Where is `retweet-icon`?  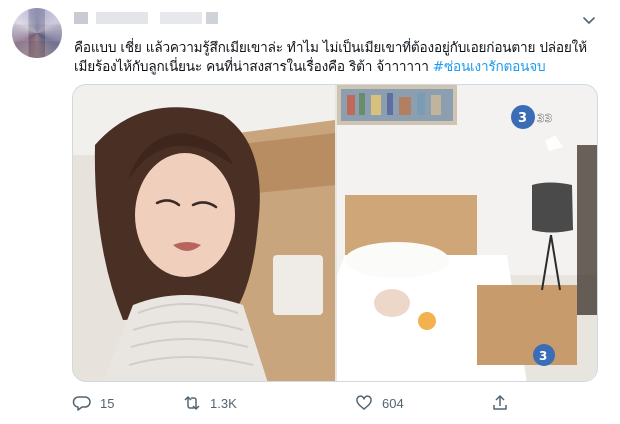
retweet-icon is located at coordinates (192, 403).